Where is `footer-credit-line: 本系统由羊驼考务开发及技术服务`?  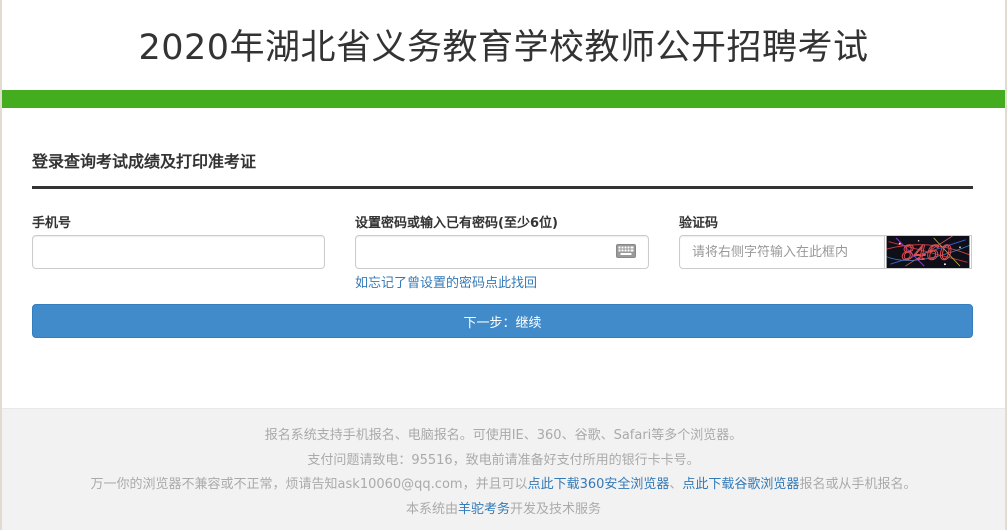 footer-credit-line: 本系统由羊驼考务开发及技术服务 is located at coordinates (503, 507).